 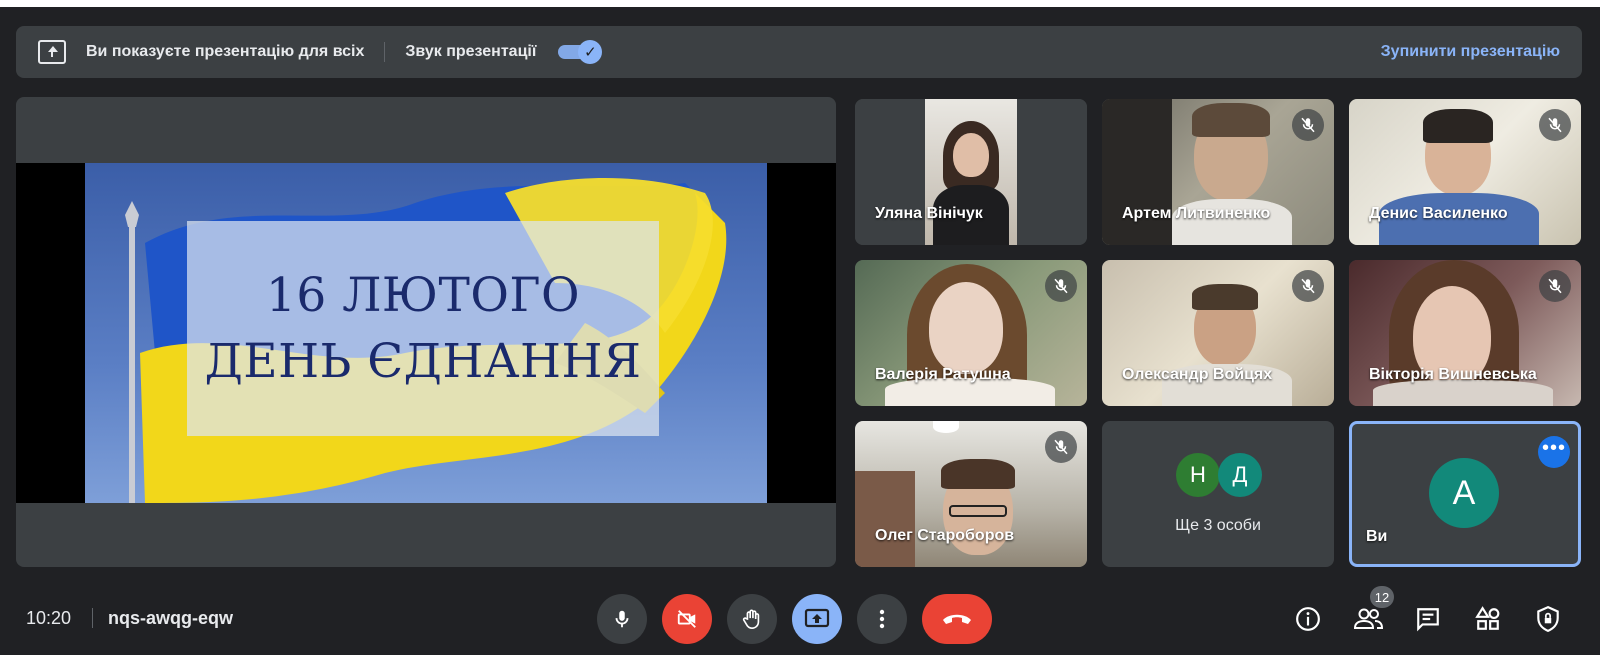 I want to click on slide-title-line-1: 16 ЛЮТОГО, so click(x=423, y=295).